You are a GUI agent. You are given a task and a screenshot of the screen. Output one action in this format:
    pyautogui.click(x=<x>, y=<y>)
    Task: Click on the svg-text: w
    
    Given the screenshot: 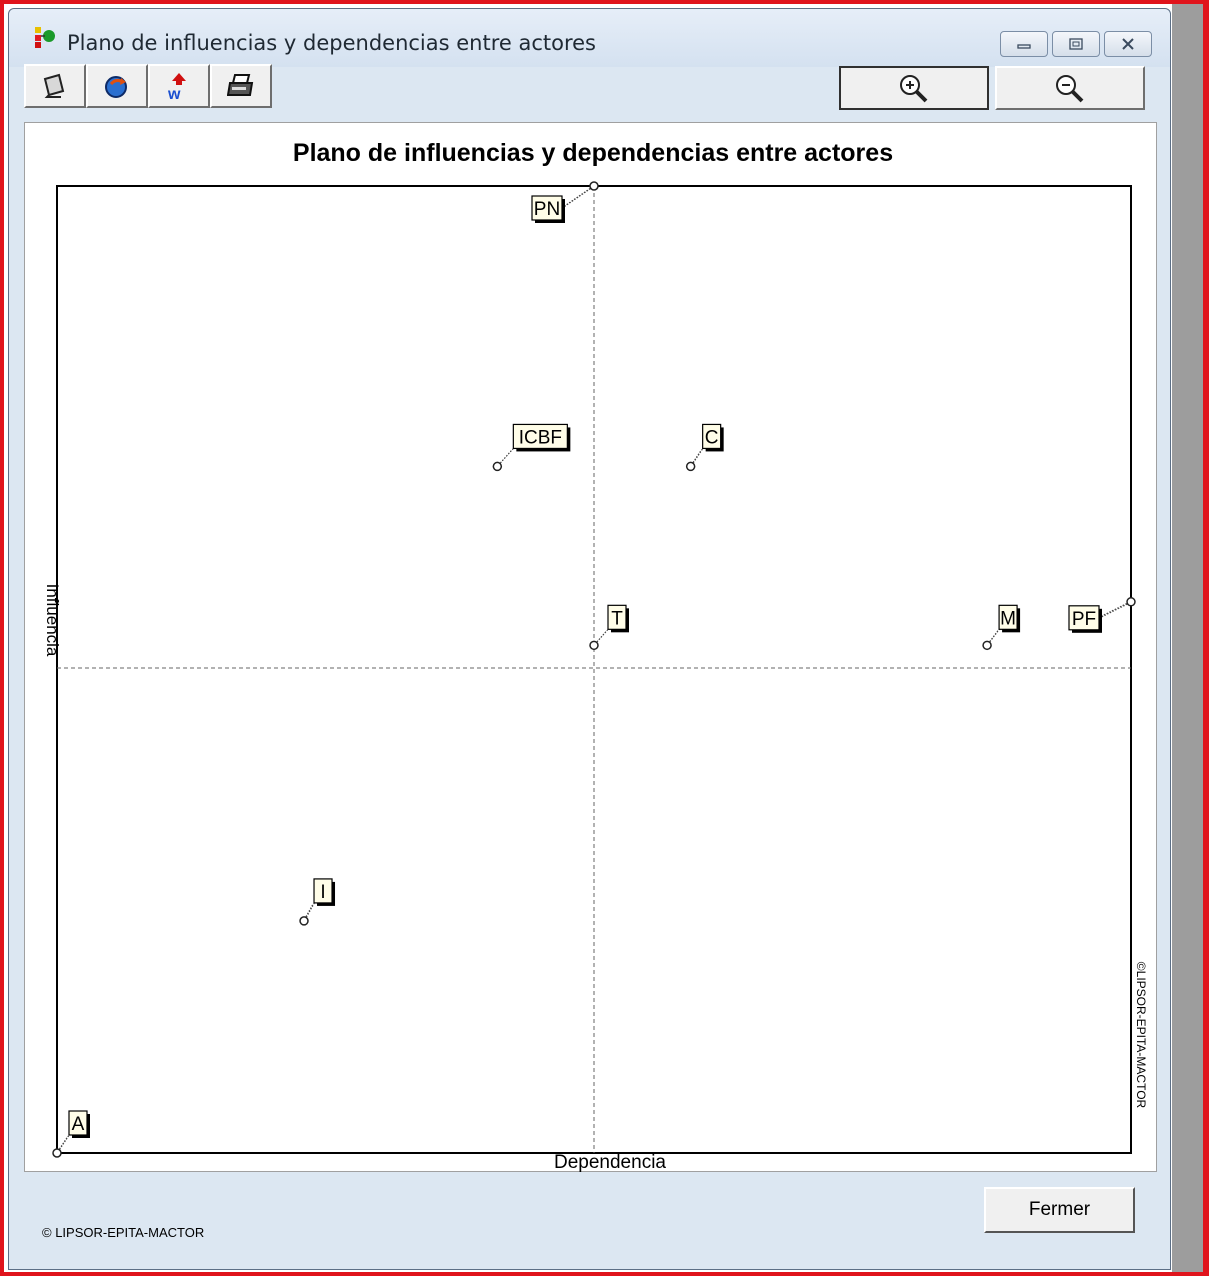 What is the action you would take?
    pyautogui.click(x=174, y=93)
    